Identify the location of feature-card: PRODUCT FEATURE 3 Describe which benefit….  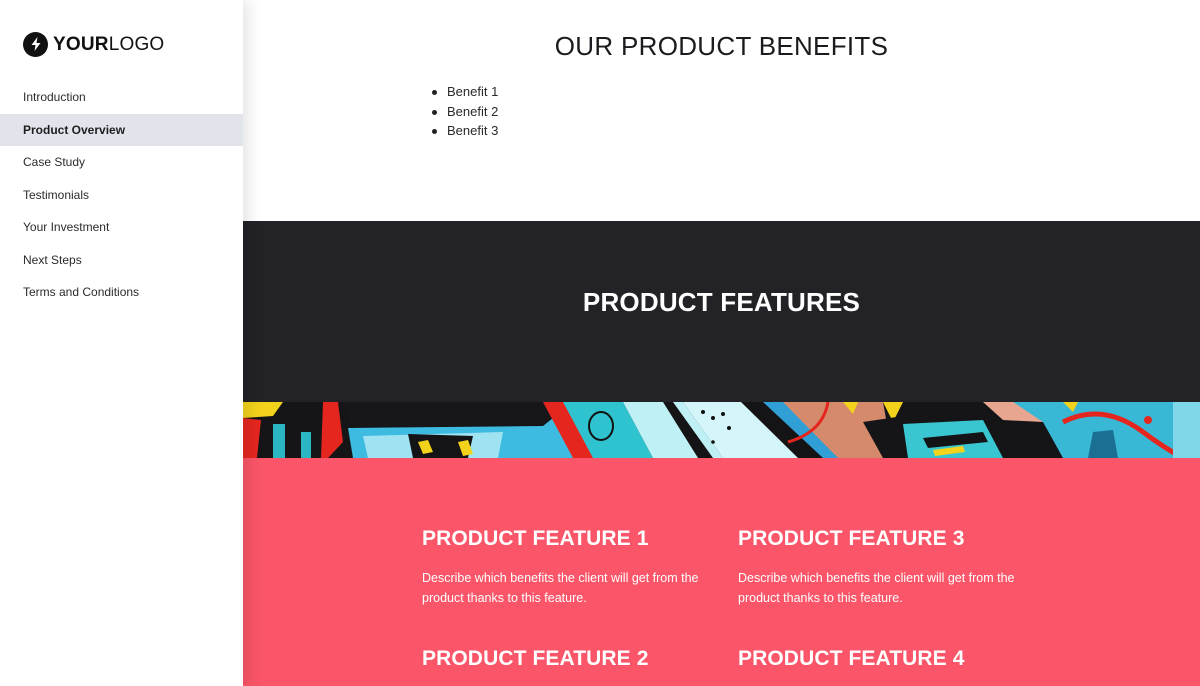
(883, 567).